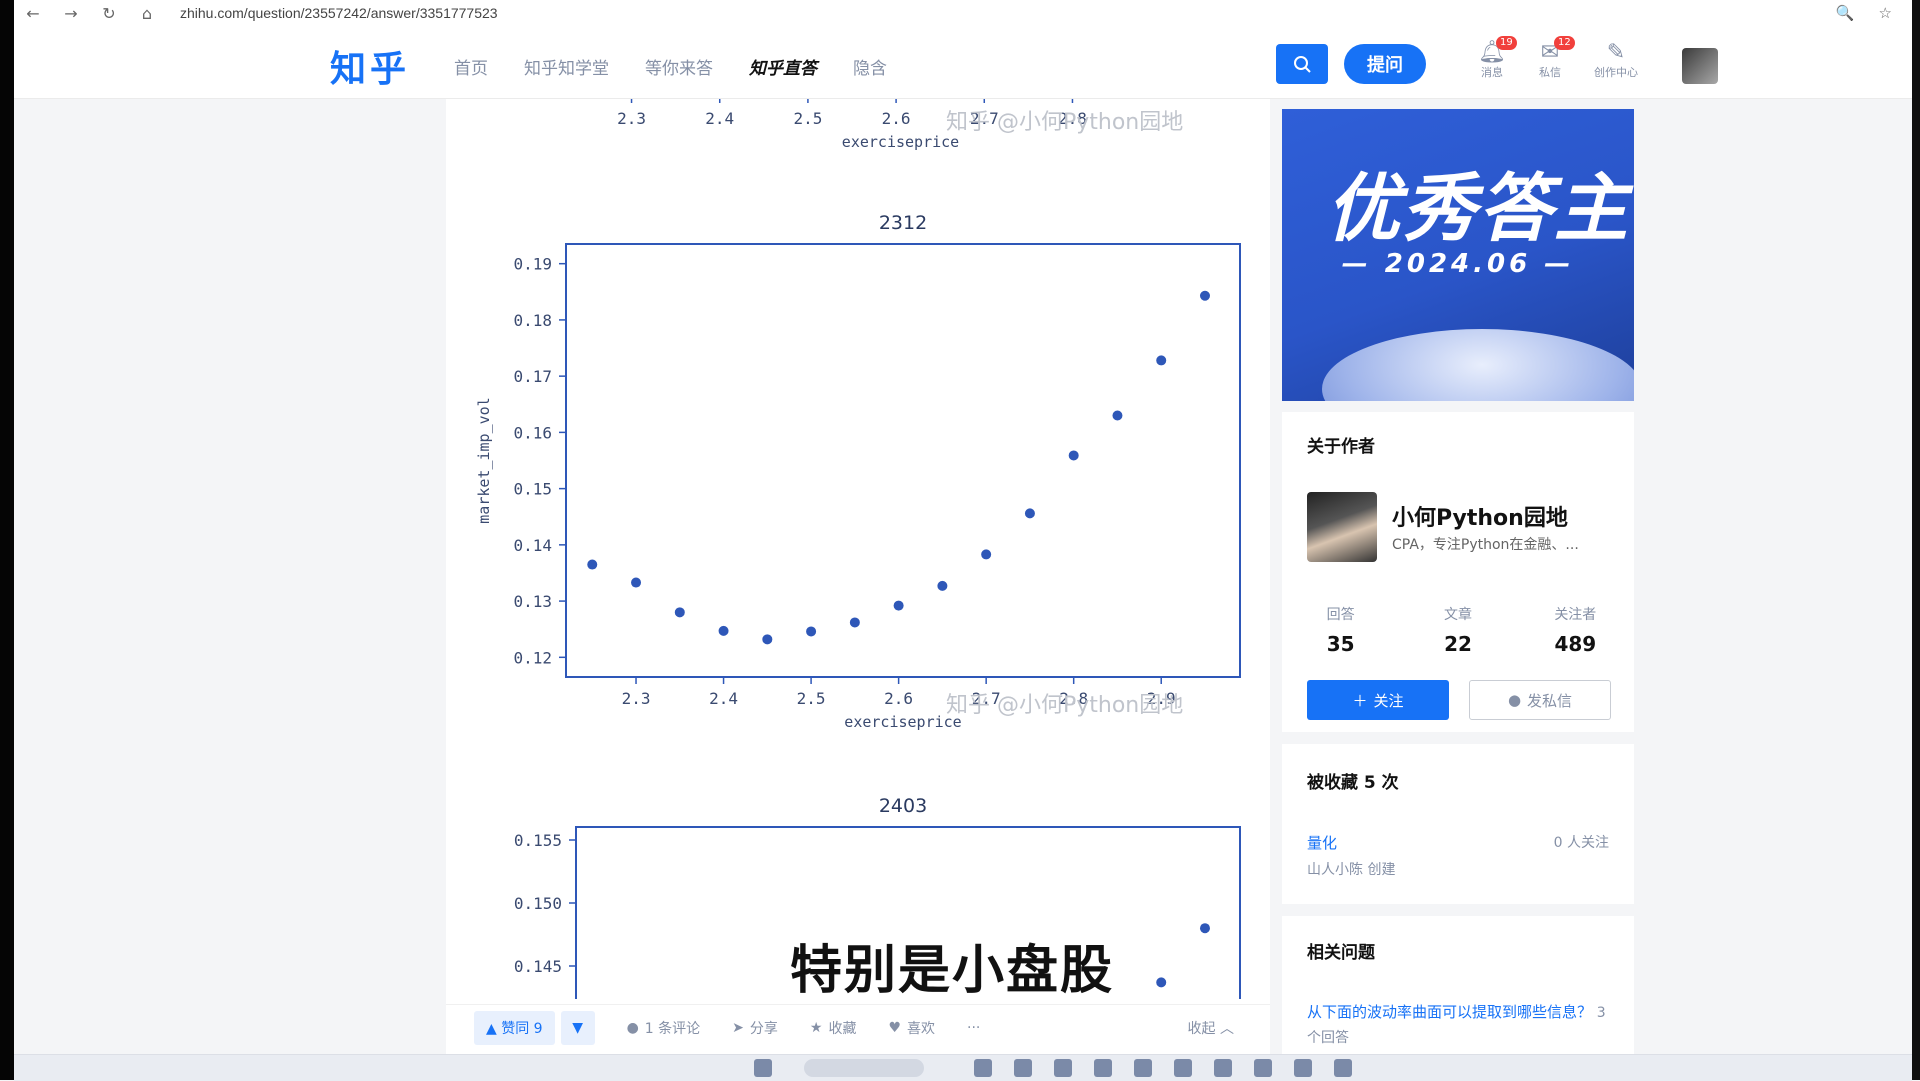 Image resolution: width=1920 pixels, height=1081 pixels. Describe the element at coordinates (902, 722) in the screenshot. I see `x-axis-label: exerciseprice` at that location.